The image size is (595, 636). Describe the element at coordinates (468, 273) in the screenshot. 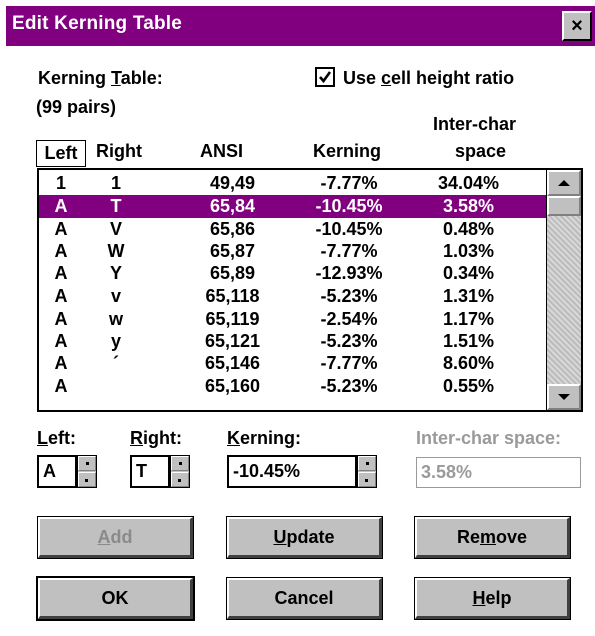

I see `cell-inter: 0.34%` at that location.